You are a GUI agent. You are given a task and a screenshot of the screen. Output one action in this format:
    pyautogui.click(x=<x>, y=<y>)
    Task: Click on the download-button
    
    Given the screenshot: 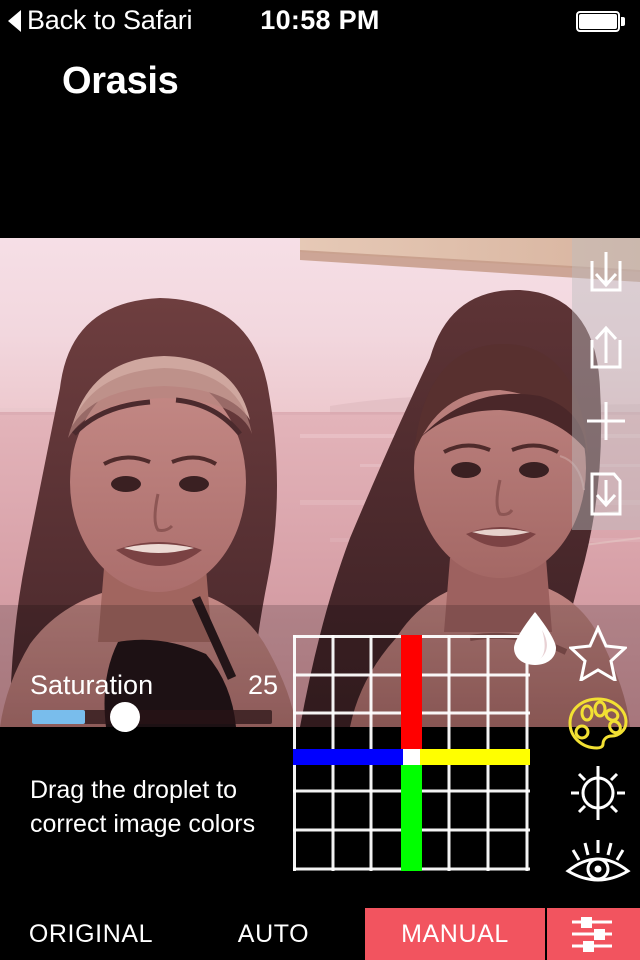 What is the action you would take?
    pyautogui.click(x=606, y=274)
    